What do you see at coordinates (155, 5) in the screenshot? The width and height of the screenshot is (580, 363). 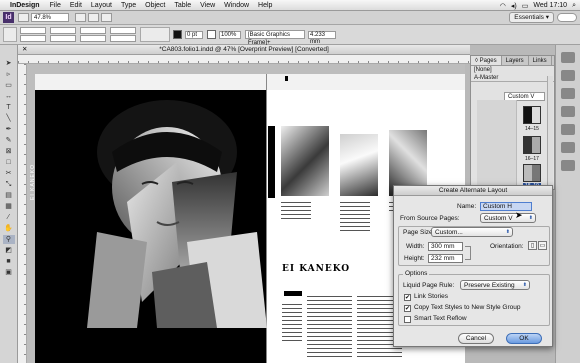 I see `menu-object: Object` at bounding box center [155, 5].